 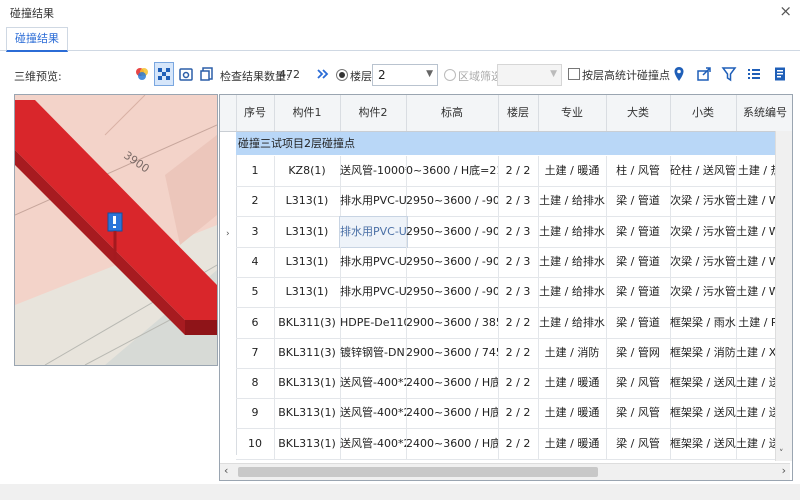 What do you see at coordinates (638, 352) in the screenshot?
I see `cell-category: 梁 / 管网` at bounding box center [638, 352].